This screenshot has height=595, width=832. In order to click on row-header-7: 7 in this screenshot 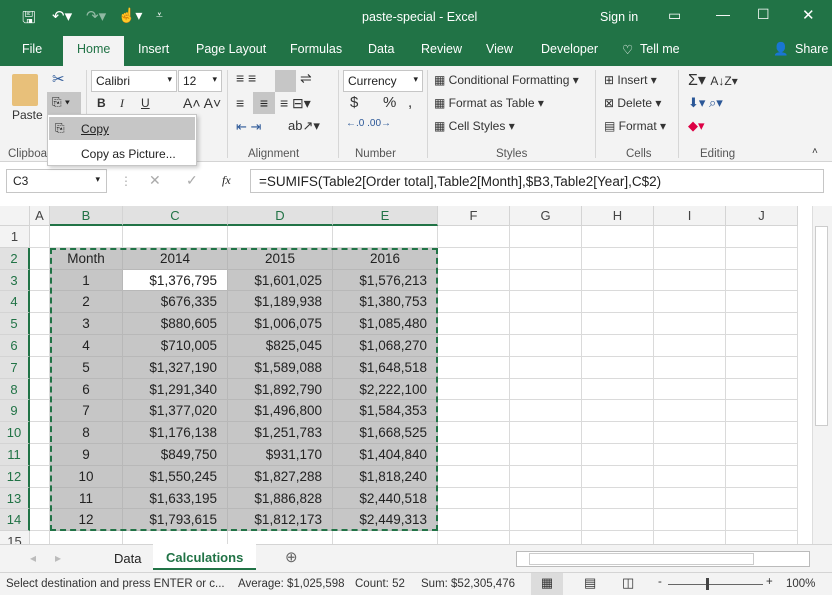, I will do `click(15, 367)`.